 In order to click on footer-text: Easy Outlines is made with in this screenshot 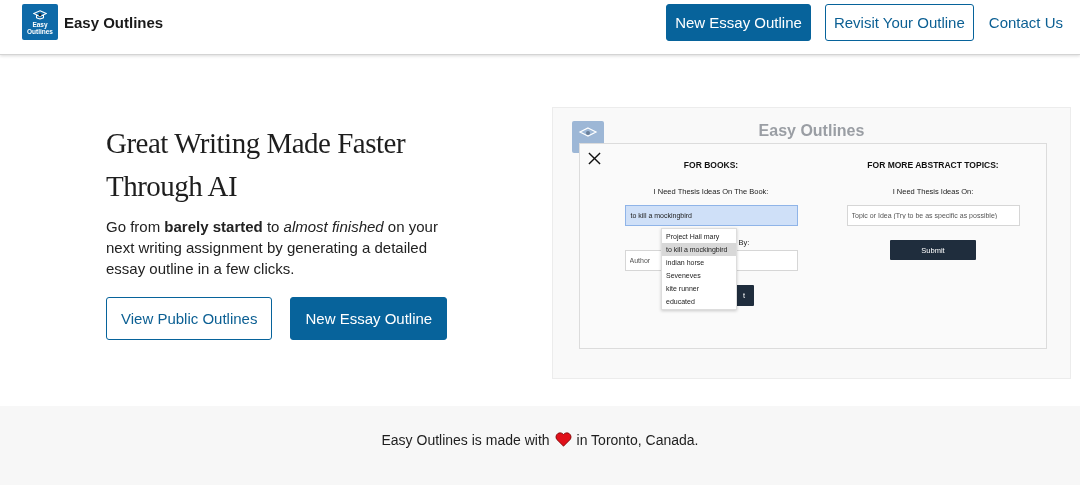, I will do `click(465, 439)`.